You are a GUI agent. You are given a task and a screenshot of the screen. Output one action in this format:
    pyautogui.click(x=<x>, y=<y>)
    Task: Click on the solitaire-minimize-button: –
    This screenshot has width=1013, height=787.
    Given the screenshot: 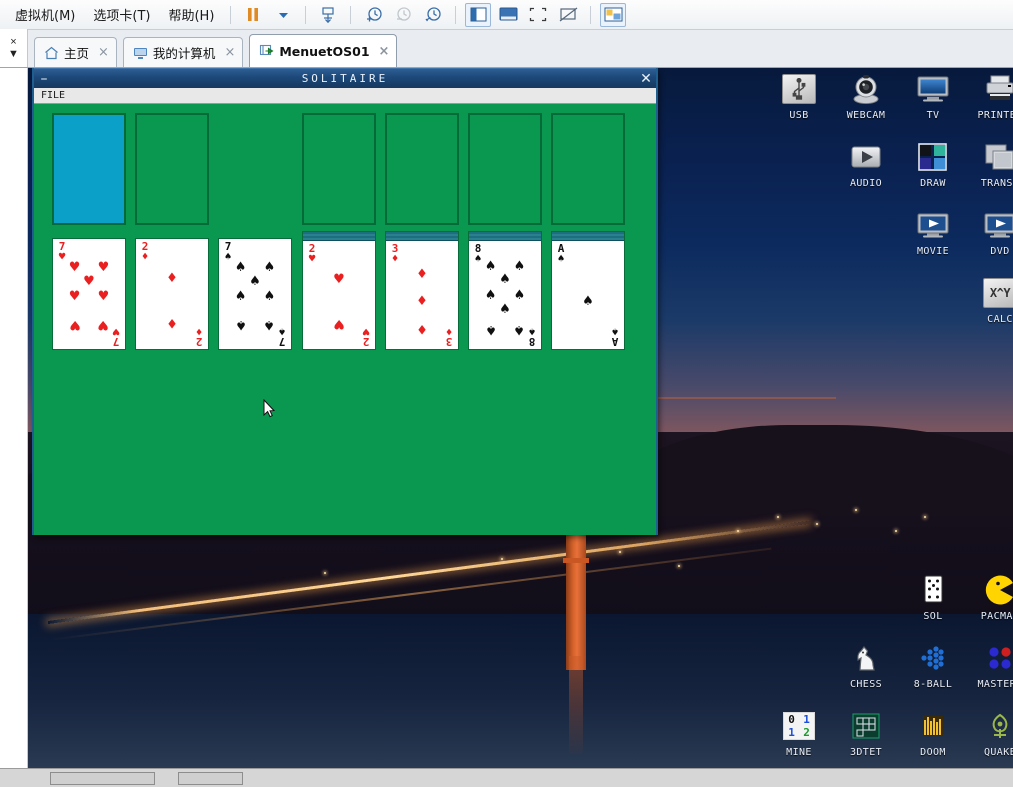 What is the action you would take?
    pyautogui.click(x=44, y=79)
    